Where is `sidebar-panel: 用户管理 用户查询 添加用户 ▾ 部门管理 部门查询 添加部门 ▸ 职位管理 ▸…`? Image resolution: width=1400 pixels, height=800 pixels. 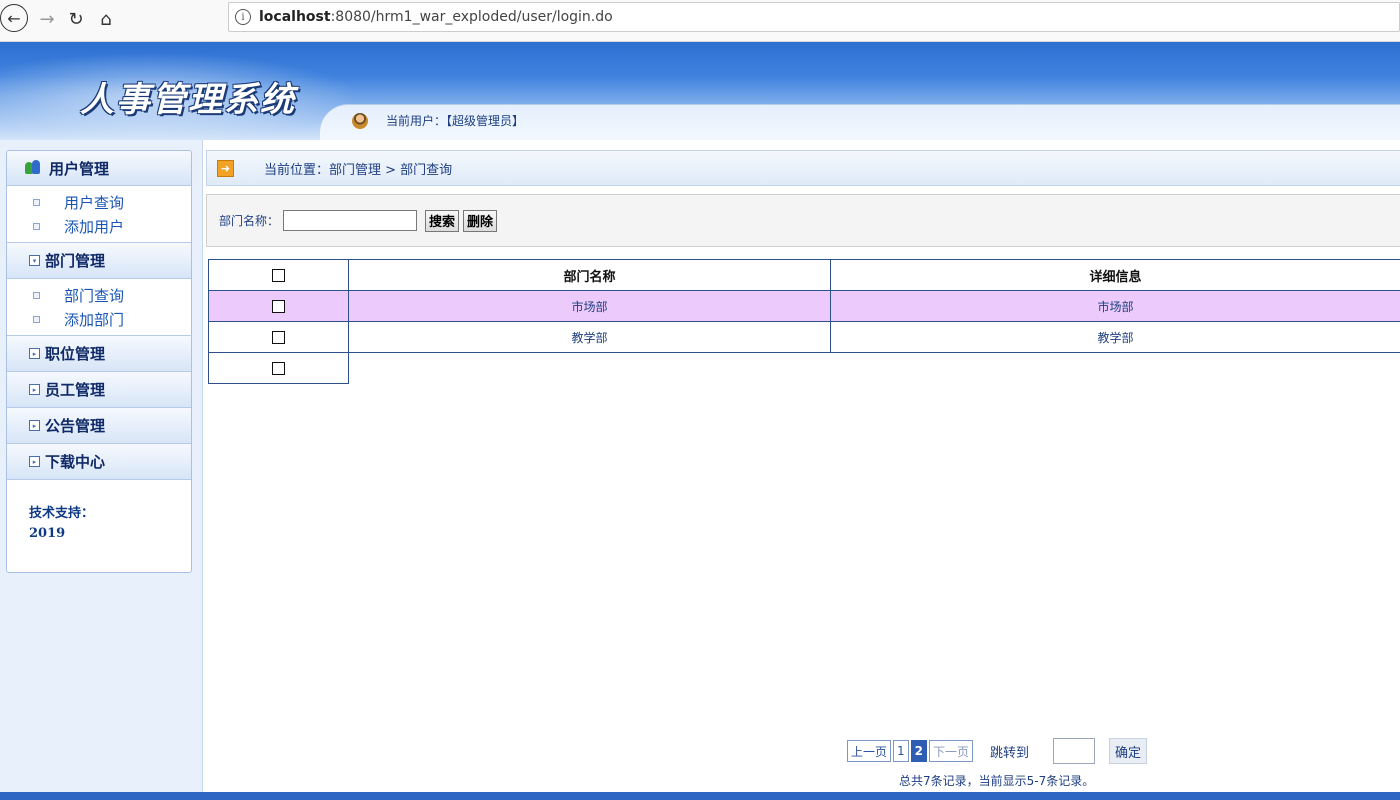
sidebar-panel: 用户管理 用户查询 添加用户 ▾ 部门管理 部门查询 添加部门 ▸ 职位管理 ▸… is located at coordinates (99, 361).